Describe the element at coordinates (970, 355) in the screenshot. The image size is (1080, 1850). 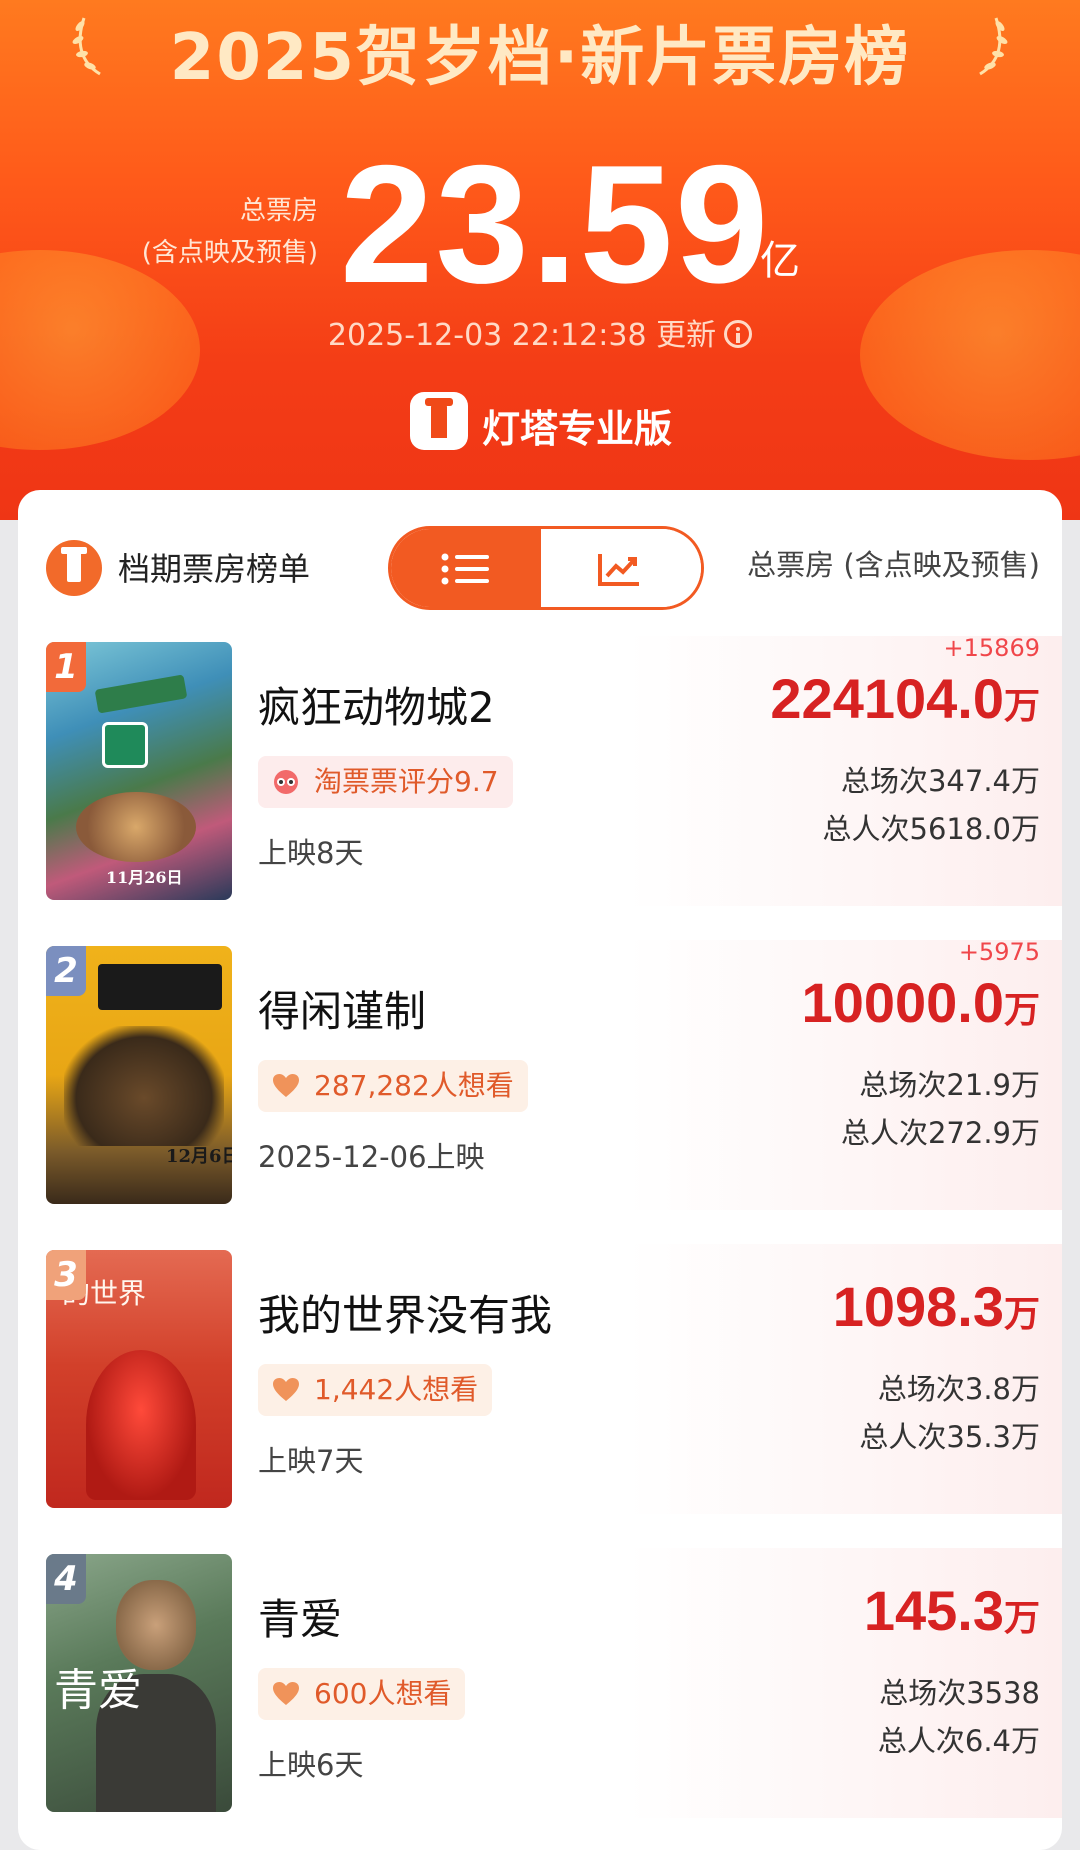
I see `ribbon-decoration-right` at that location.